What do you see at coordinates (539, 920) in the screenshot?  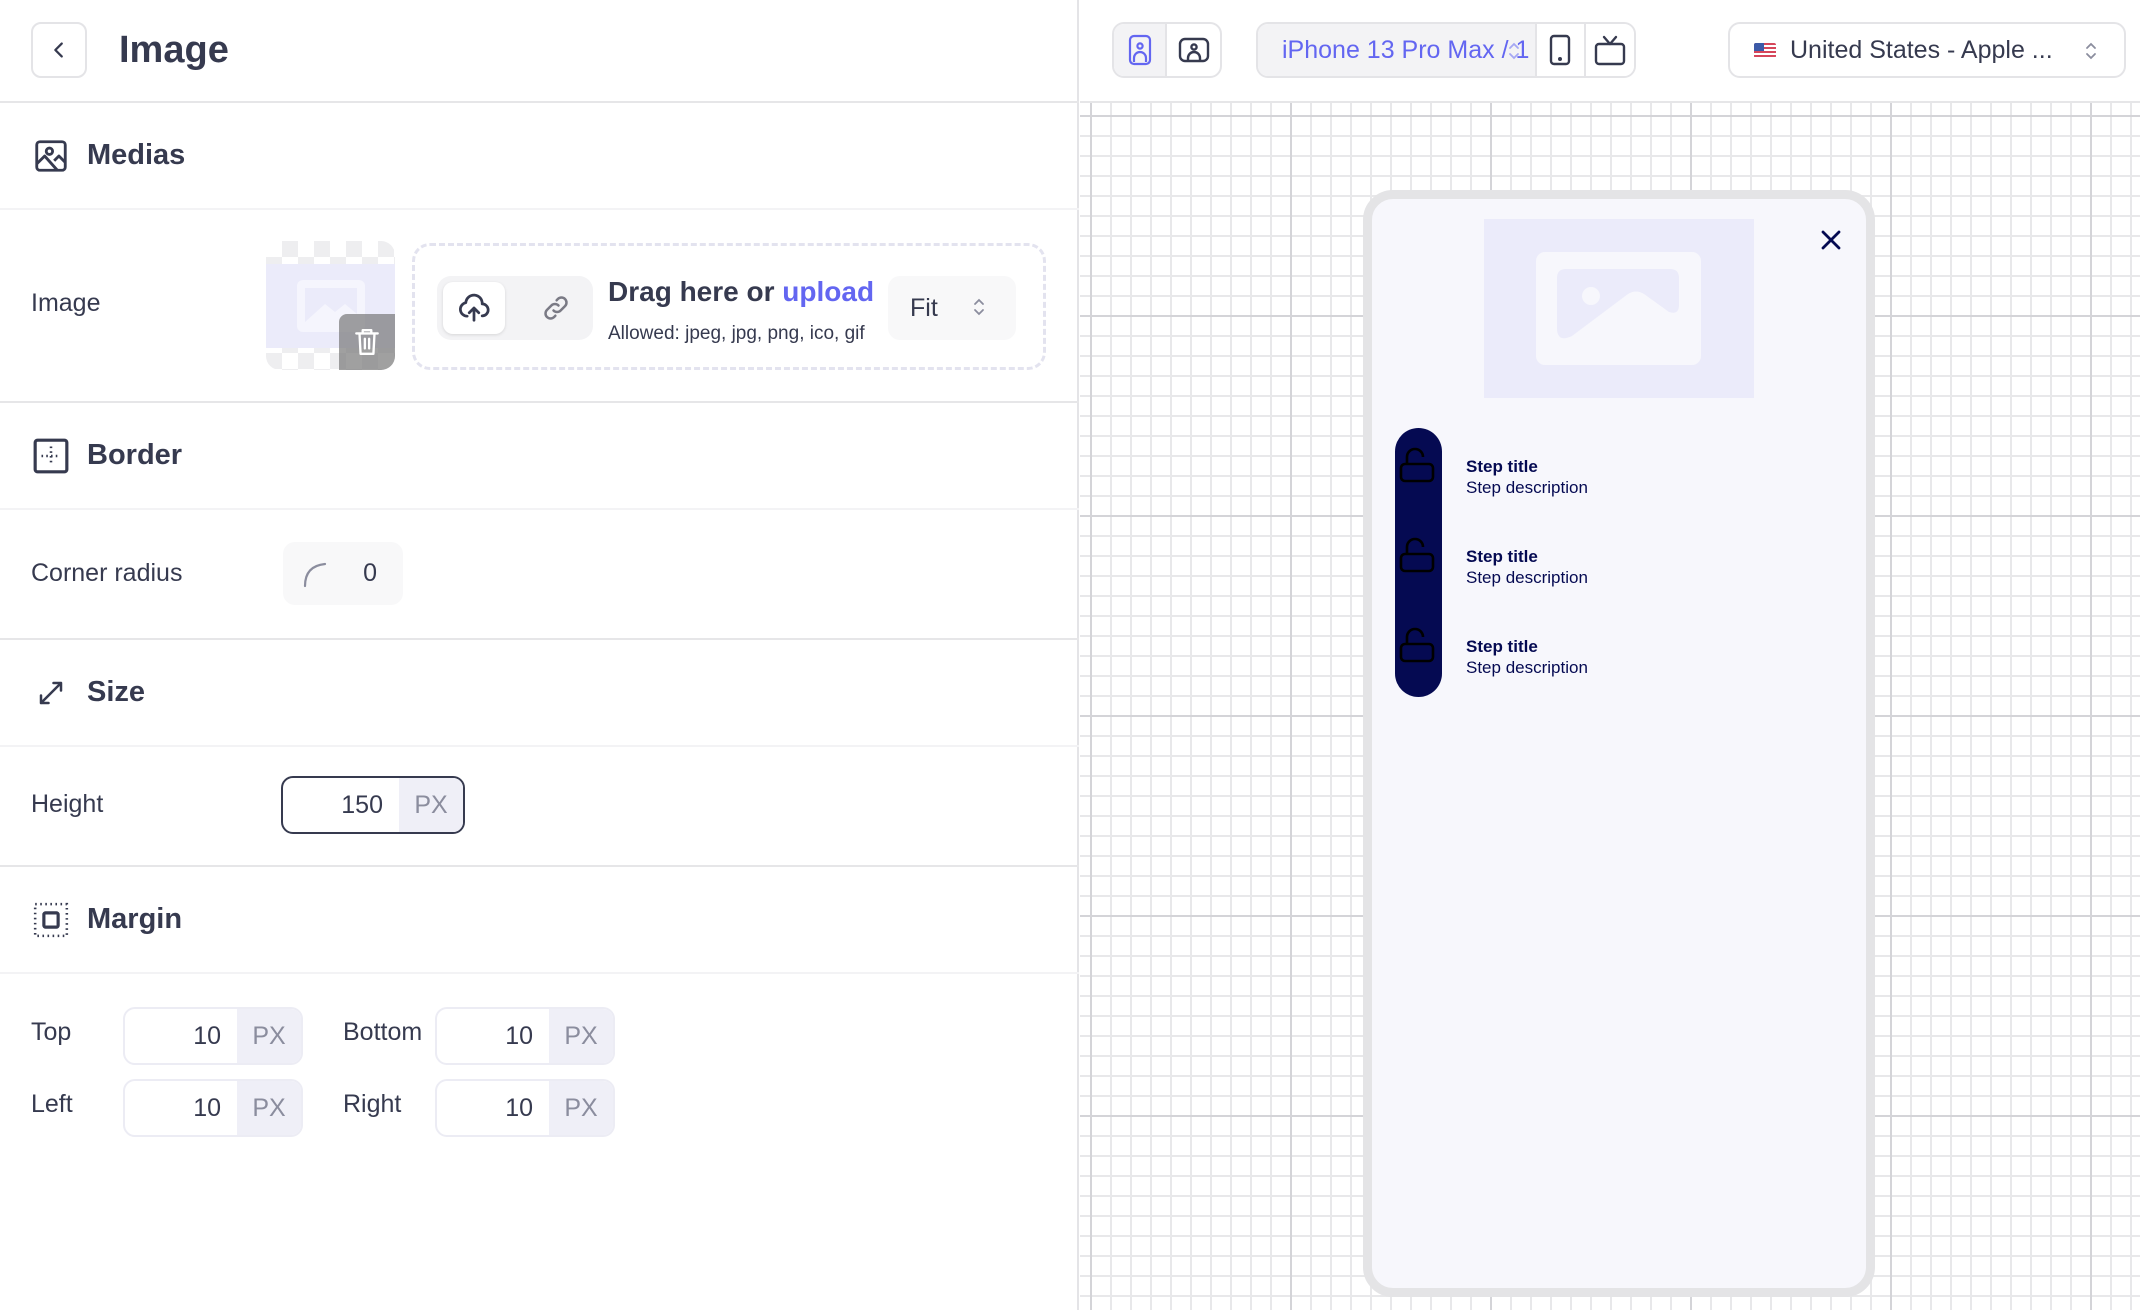 I see `section-header-margin: Margin` at bounding box center [539, 920].